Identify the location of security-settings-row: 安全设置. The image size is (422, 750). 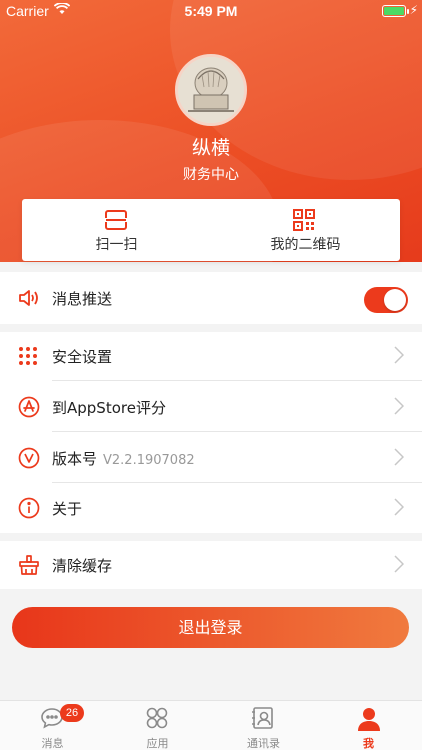
(211, 356).